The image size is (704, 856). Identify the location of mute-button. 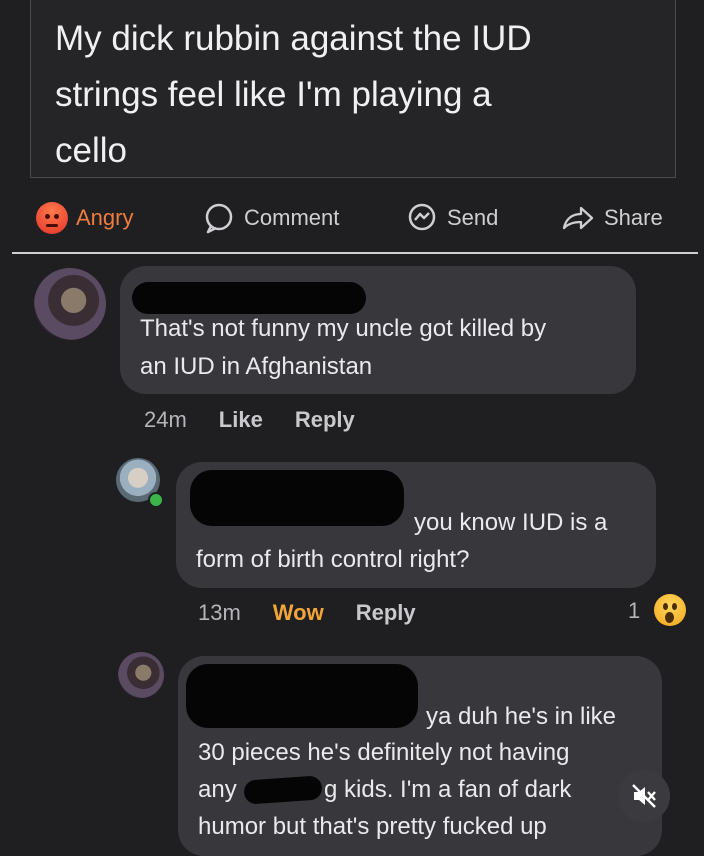
(644, 796).